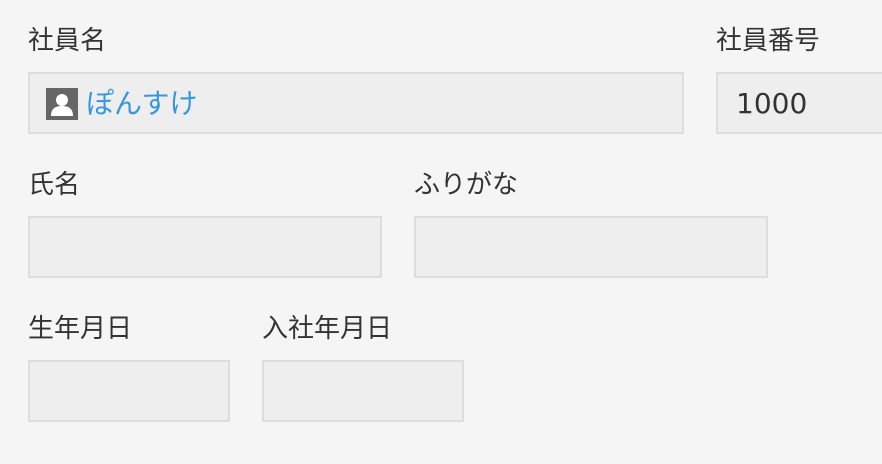  I want to click on employee-name-user-link: ぽんすけ, so click(121, 104).